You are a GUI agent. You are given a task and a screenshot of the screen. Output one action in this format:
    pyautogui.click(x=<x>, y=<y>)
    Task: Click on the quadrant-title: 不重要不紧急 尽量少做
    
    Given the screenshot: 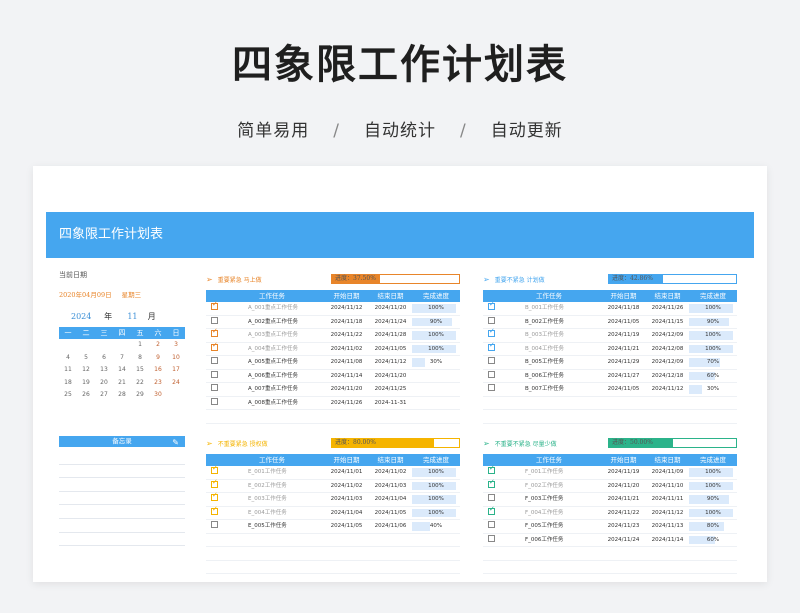 What is the action you would take?
    pyautogui.click(x=525, y=444)
    